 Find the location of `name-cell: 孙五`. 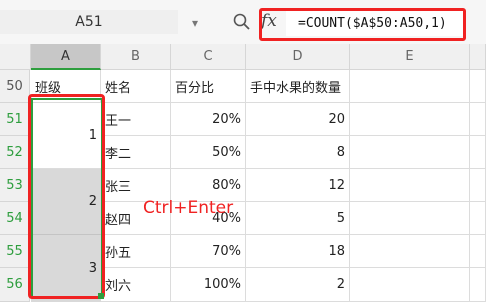

name-cell: 孙五 is located at coordinates (136, 251).